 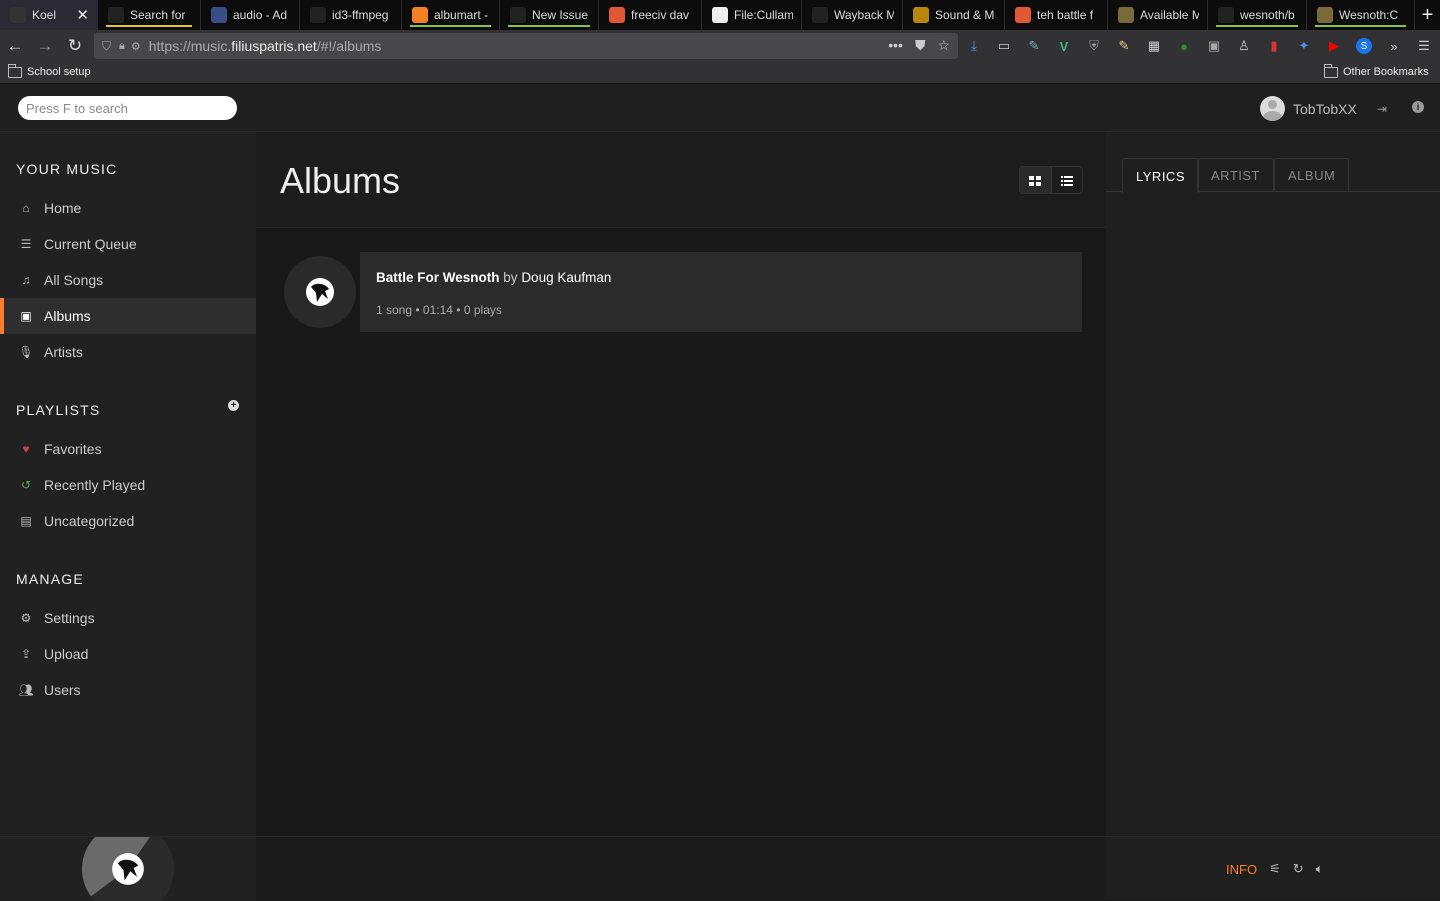 I want to click on tab-artist: ARTIST, so click(x=1235, y=175).